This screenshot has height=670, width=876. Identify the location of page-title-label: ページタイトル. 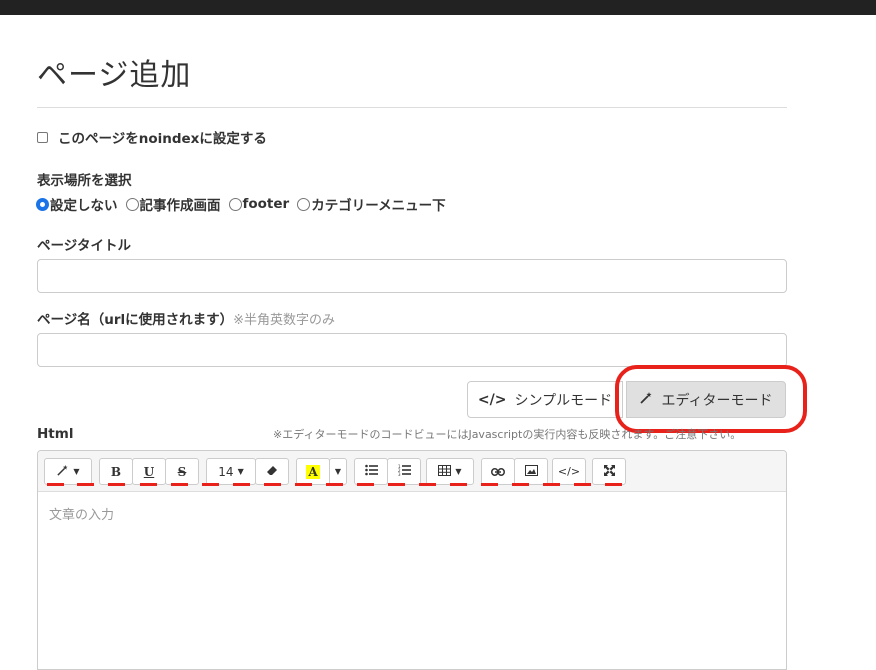
(84, 246).